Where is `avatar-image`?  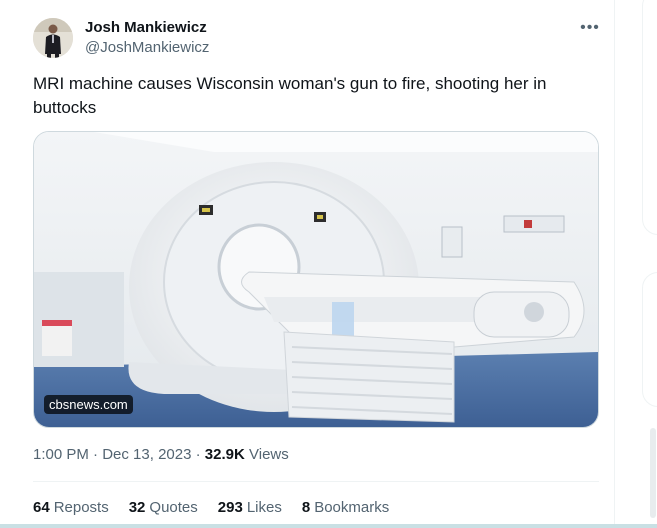
avatar-image is located at coordinates (53, 38).